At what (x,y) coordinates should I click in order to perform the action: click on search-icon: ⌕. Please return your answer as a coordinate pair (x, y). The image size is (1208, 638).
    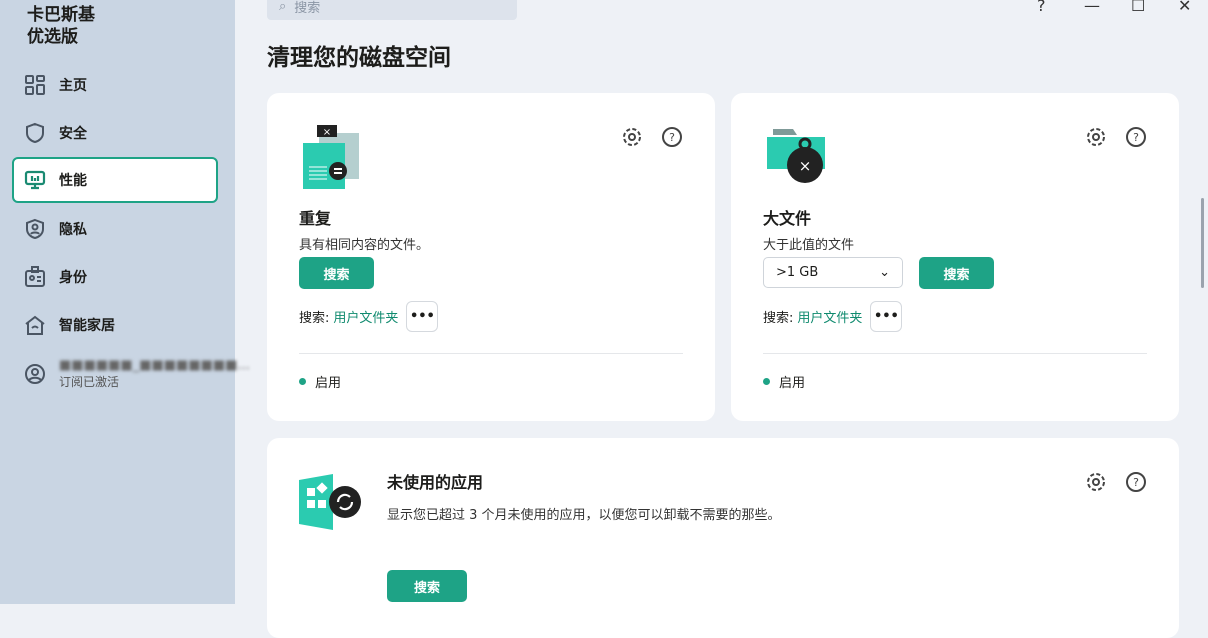
    Looking at the image, I should click on (283, 7).